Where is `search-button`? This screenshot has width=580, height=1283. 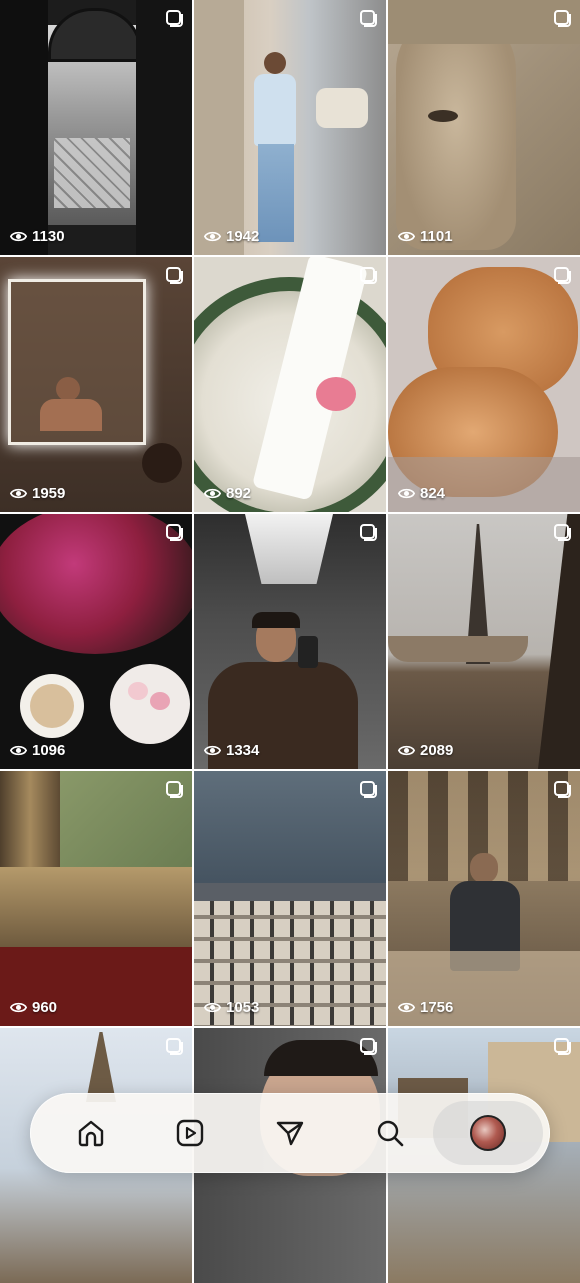
search-button is located at coordinates (390, 1133).